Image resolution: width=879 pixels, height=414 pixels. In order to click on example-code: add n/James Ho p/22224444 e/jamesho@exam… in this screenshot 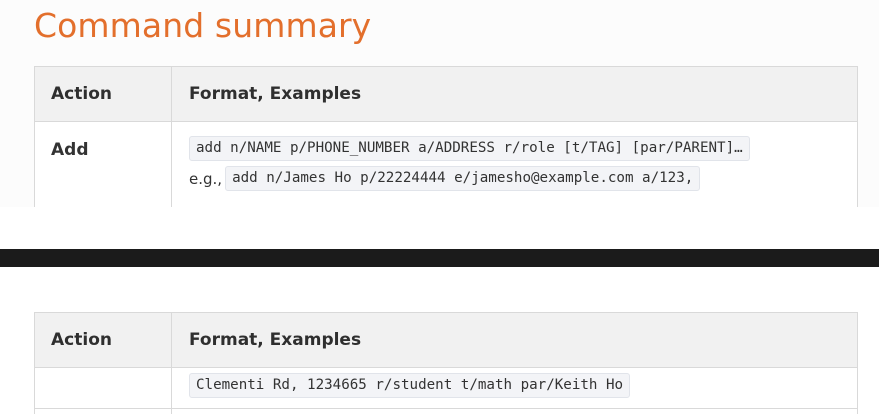, I will do `click(463, 178)`.